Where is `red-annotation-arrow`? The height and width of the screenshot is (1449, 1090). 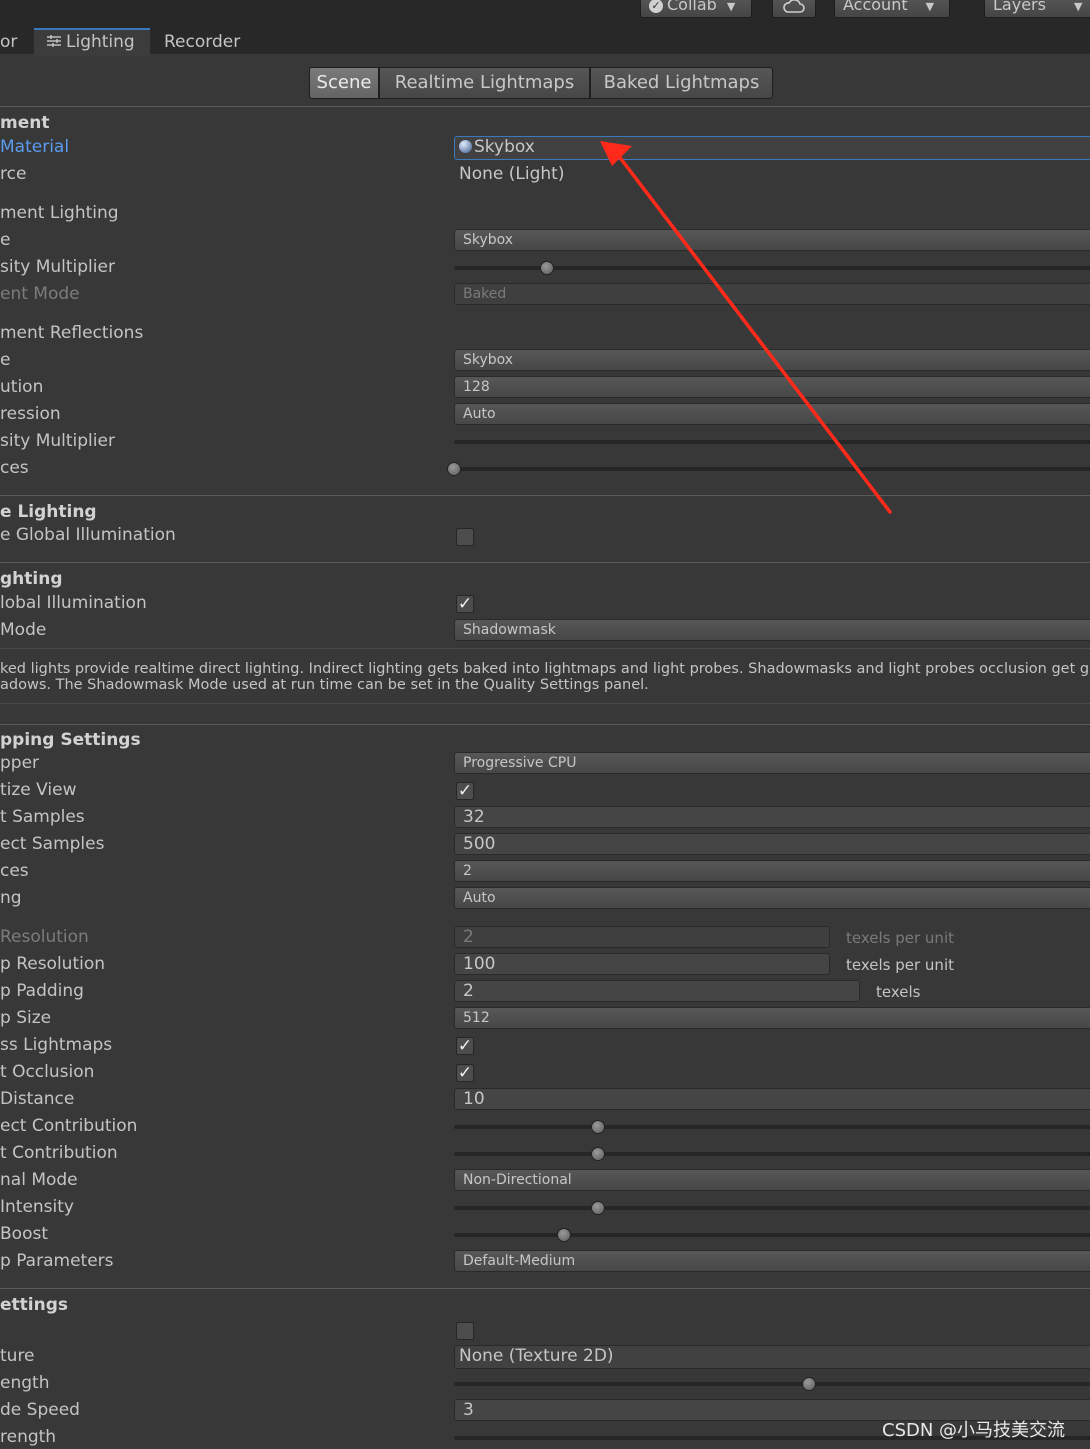 red-annotation-arrow is located at coordinates (746, 327).